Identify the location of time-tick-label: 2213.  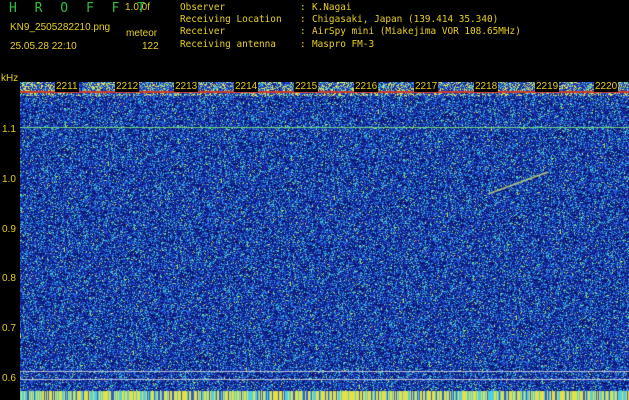
(186, 86).